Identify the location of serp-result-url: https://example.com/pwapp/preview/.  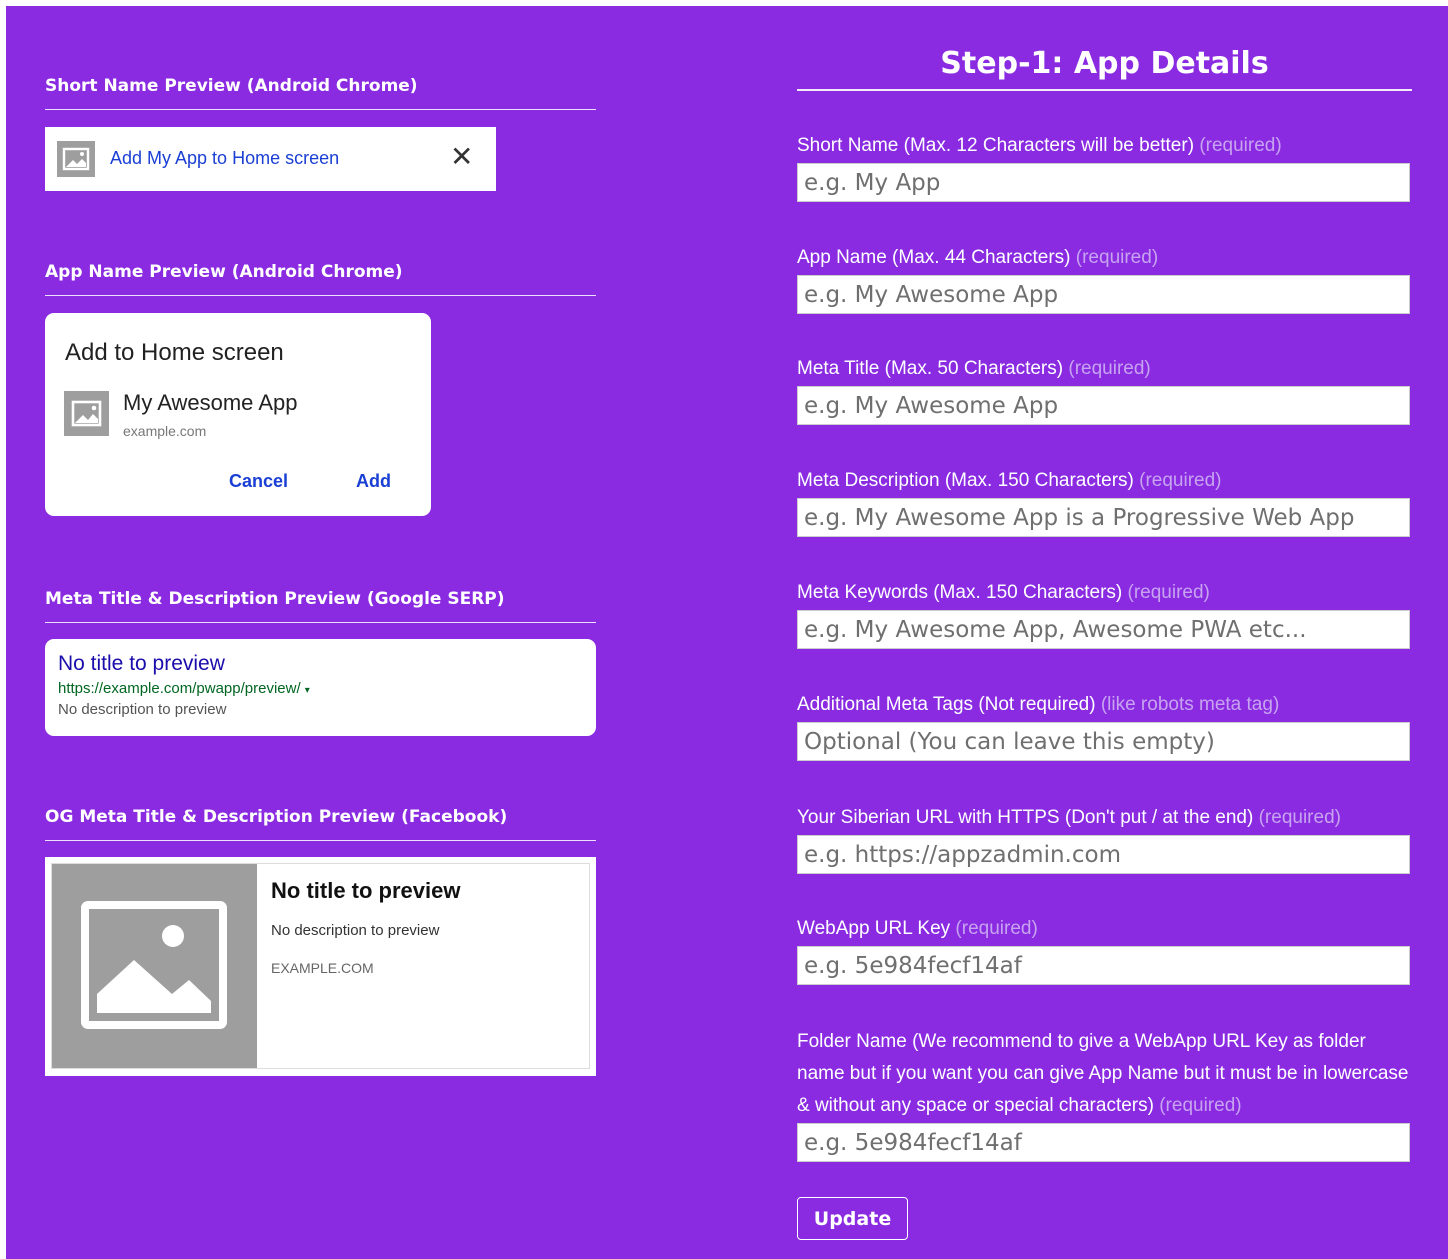
(179, 688).